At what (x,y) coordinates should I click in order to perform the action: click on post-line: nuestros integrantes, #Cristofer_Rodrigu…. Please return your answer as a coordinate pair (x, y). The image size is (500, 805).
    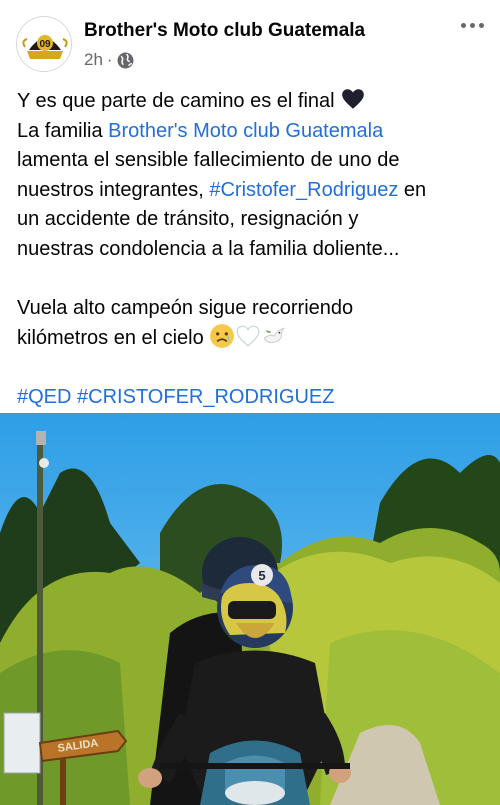
    Looking at the image, I should click on (222, 189).